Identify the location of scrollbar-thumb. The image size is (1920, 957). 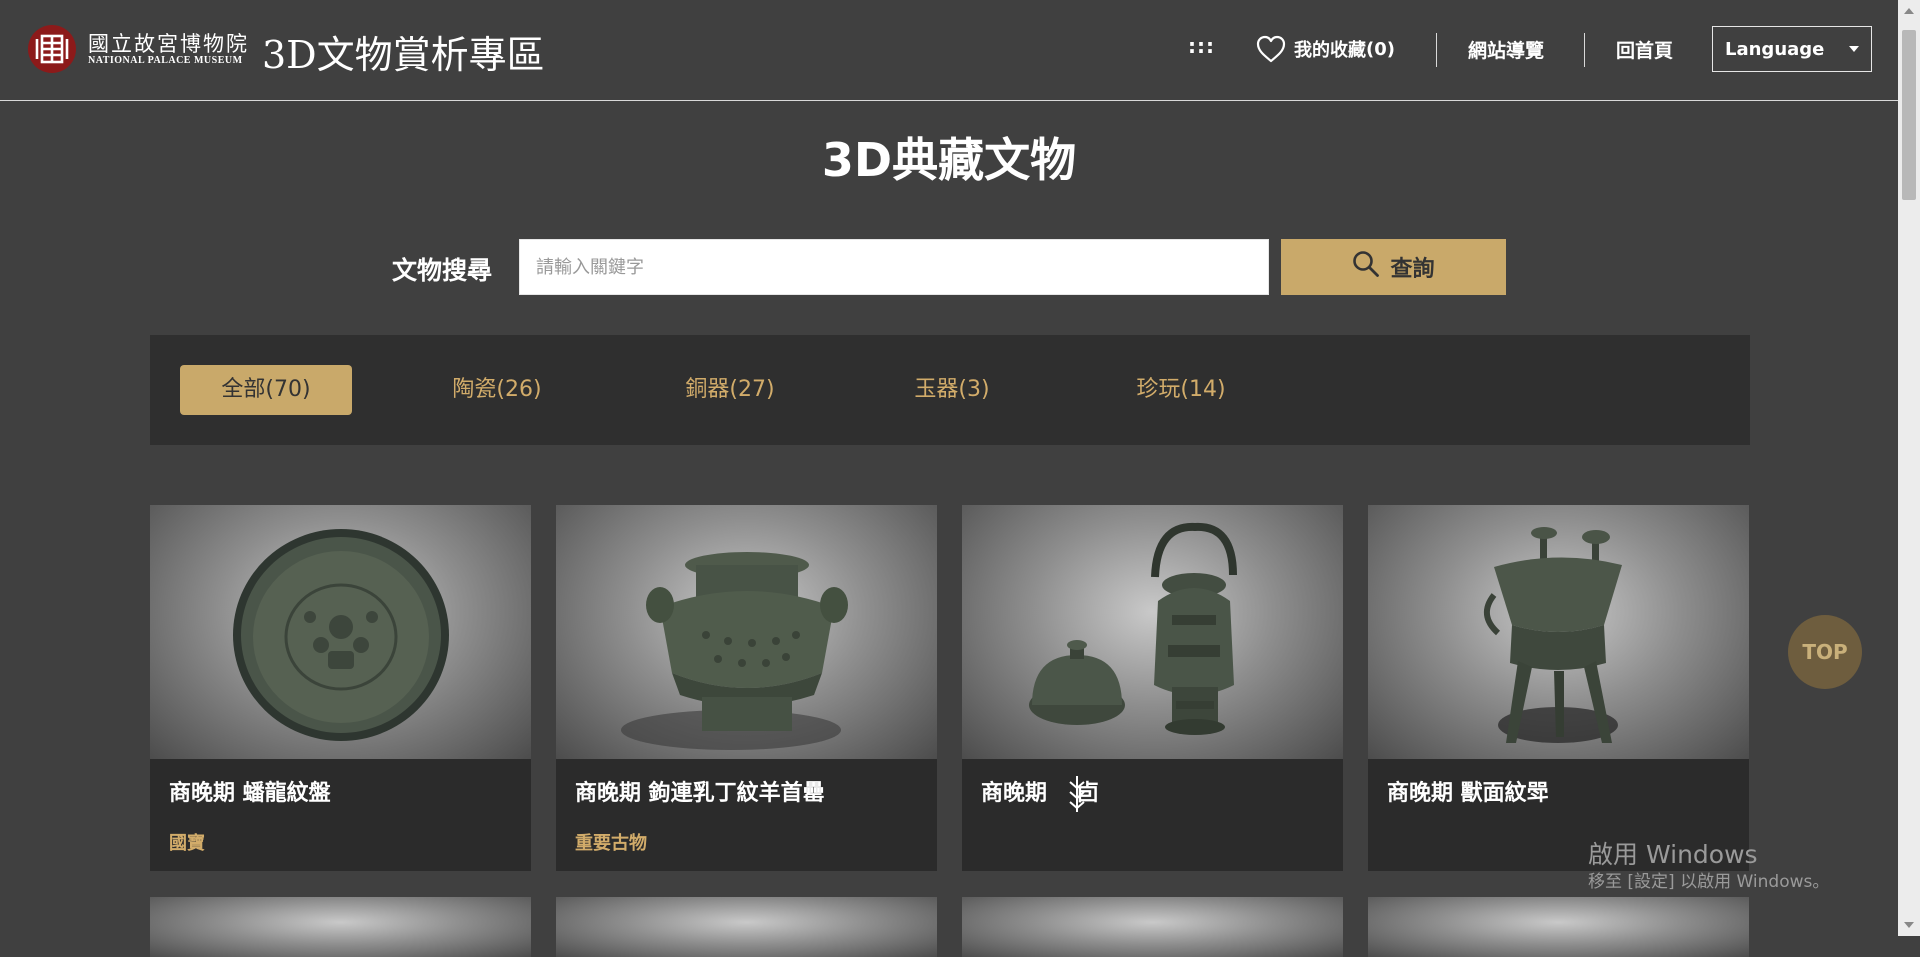
(1909, 115).